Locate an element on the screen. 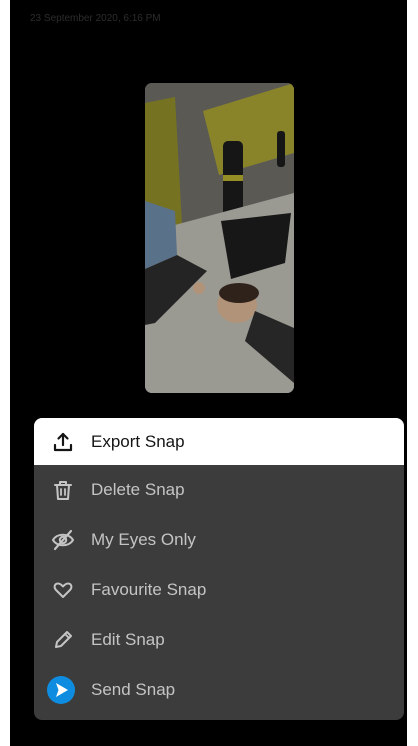 Image resolution: width=418 pixels, height=746 pixels. send-icon is located at coordinates (61, 690).